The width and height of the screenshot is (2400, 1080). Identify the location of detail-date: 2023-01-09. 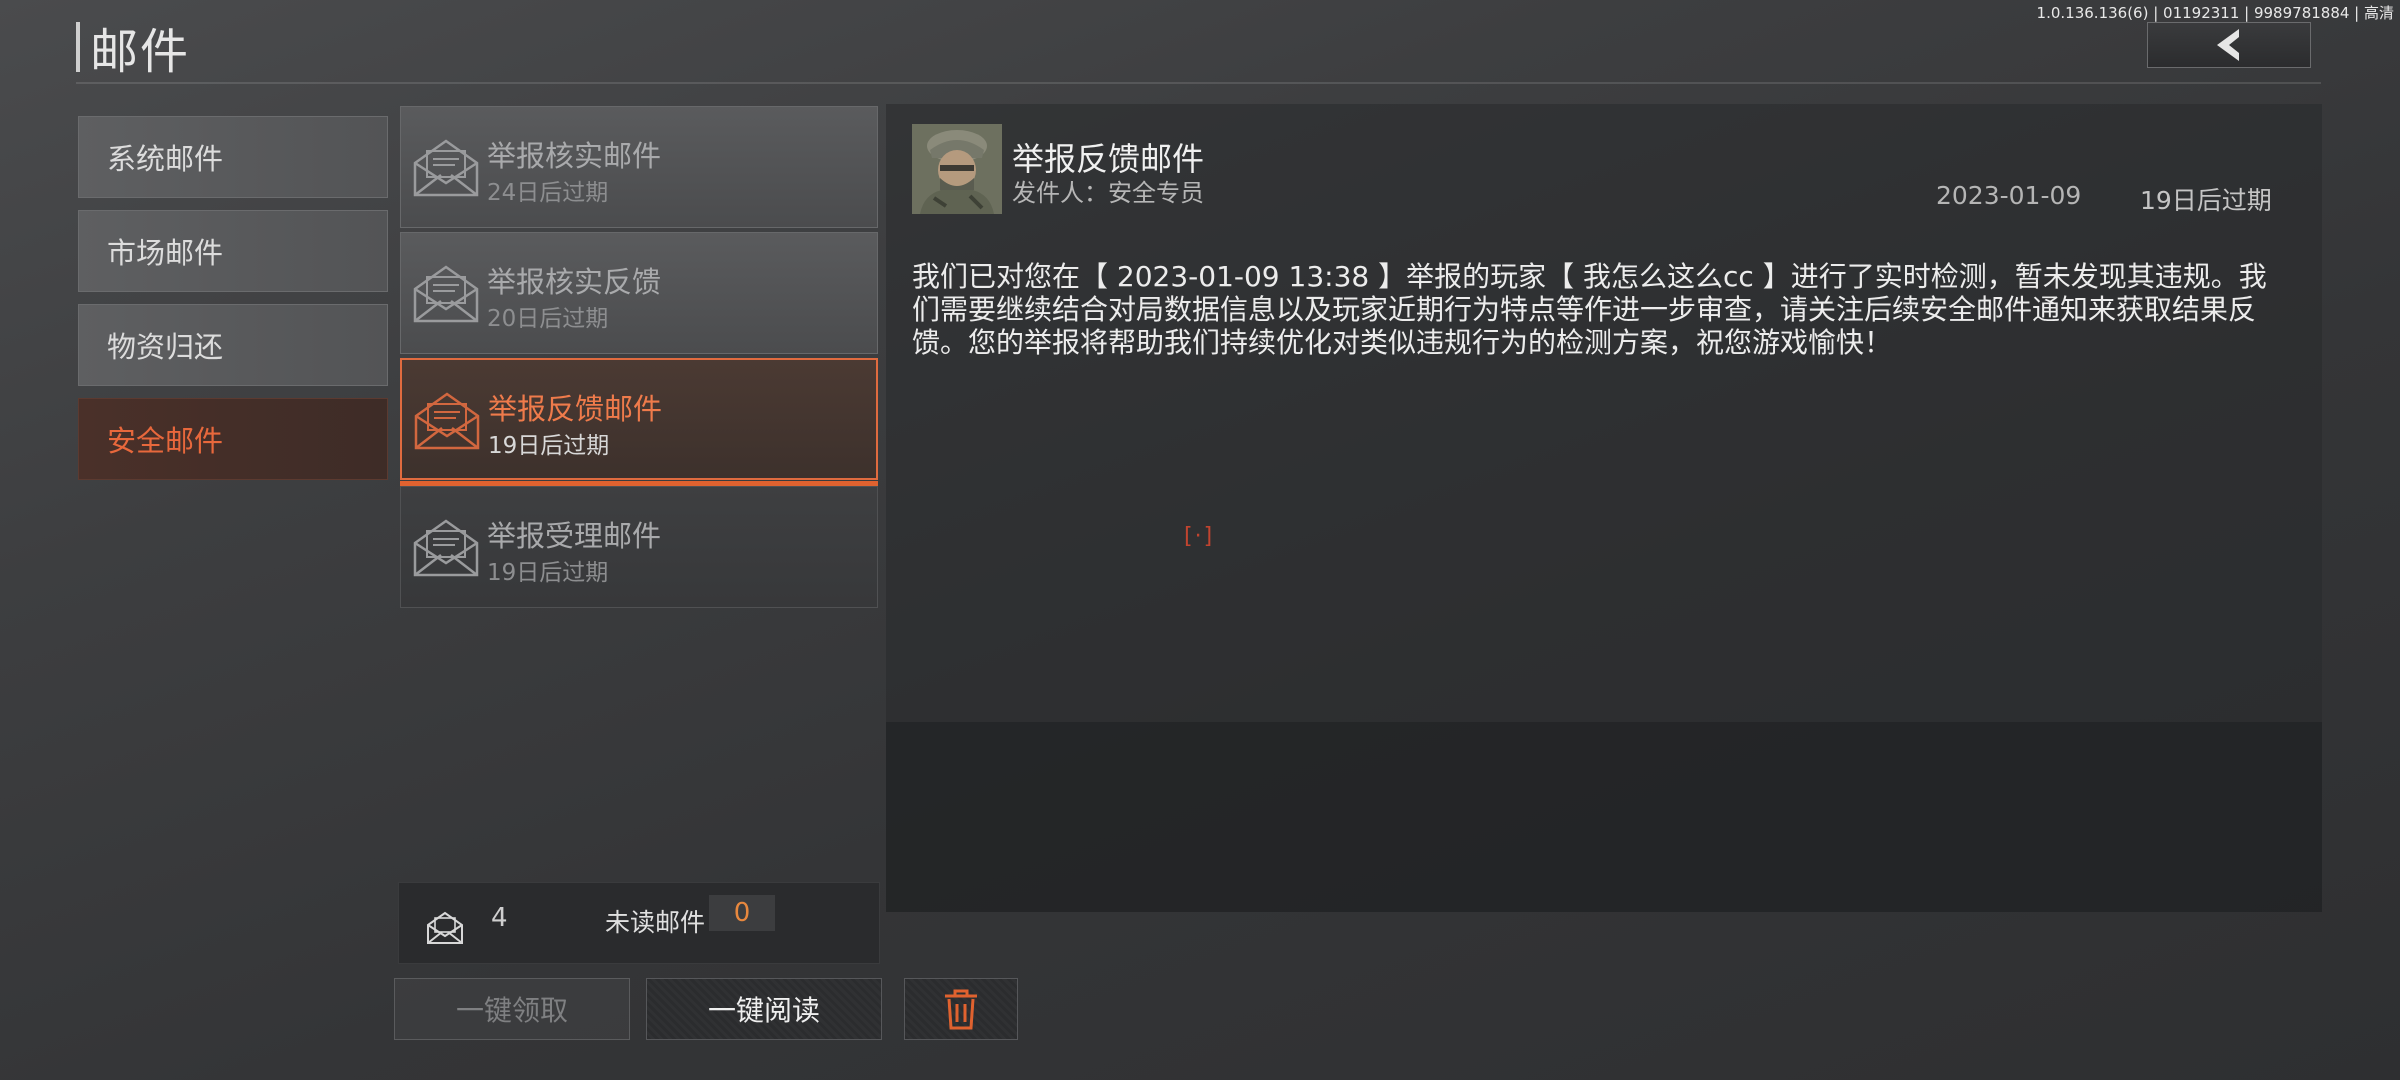
(2009, 195).